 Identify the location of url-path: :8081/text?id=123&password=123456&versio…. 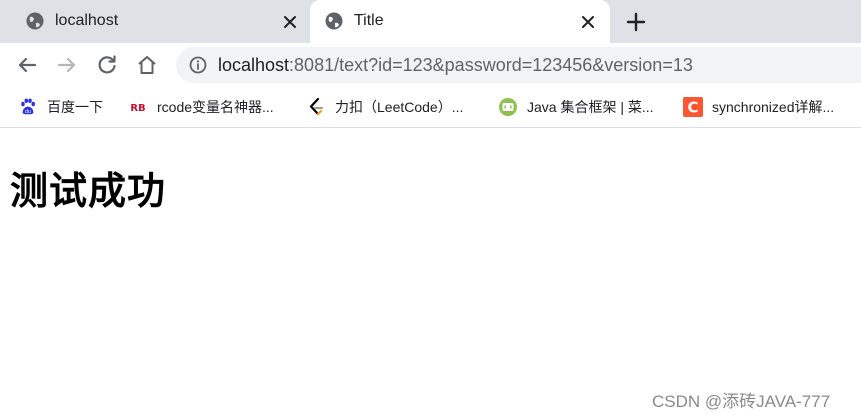
(491, 65).